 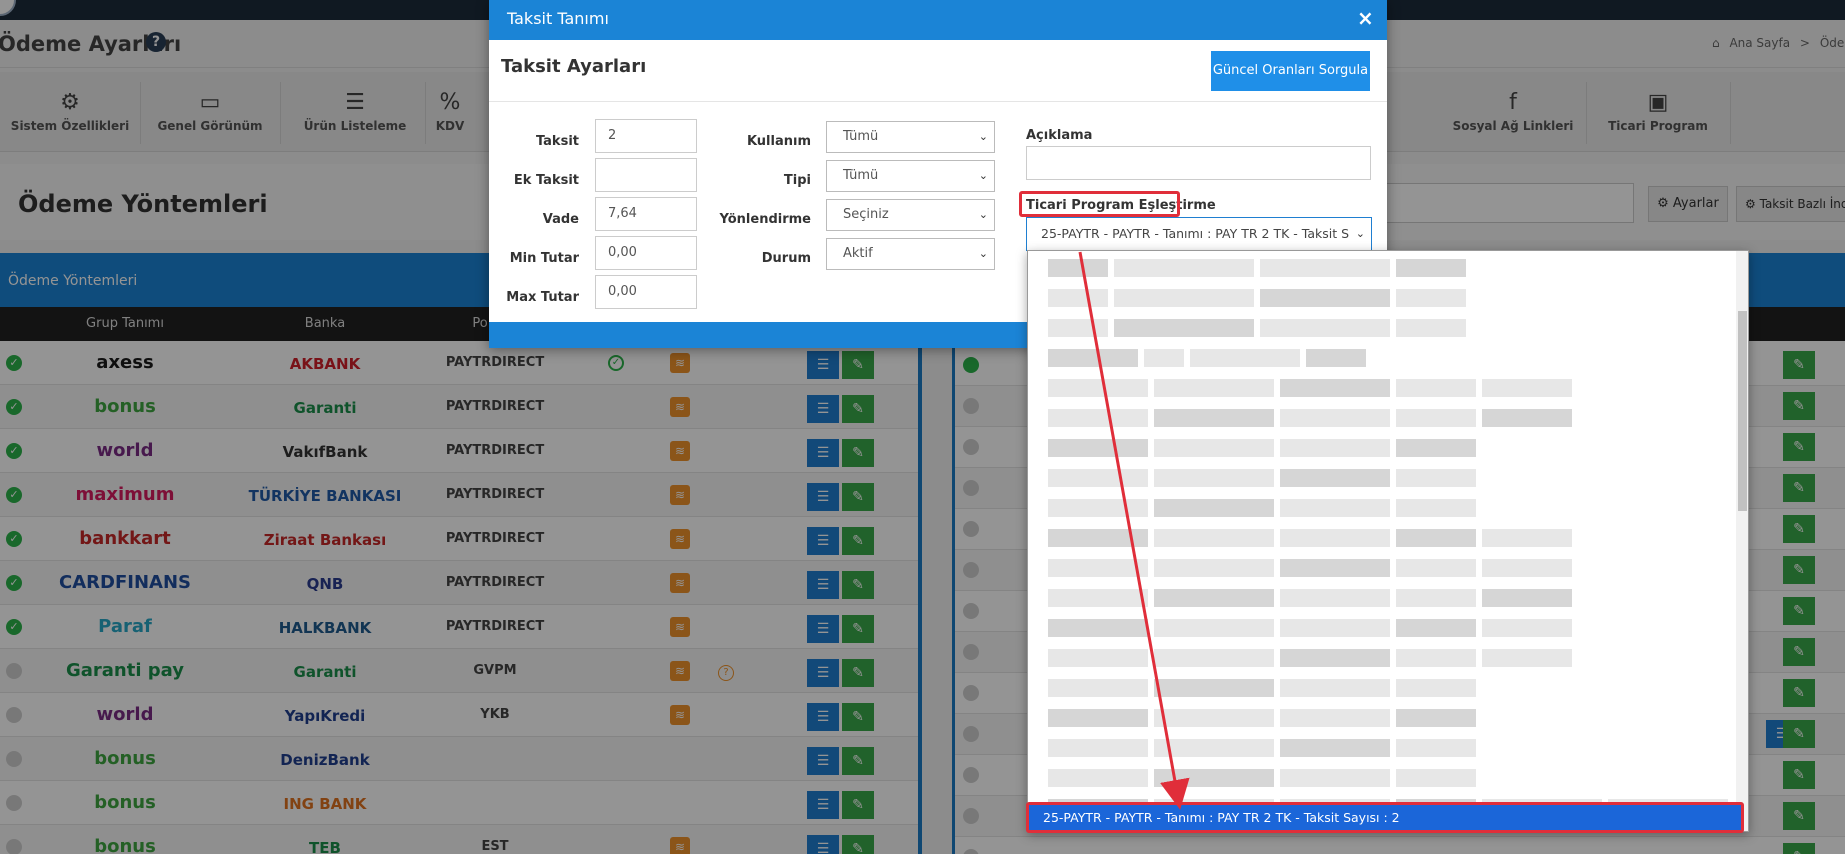 What do you see at coordinates (1742, 411) in the screenshot?
I see `scrollbar-thumb` at bounding box center [1742, 411].